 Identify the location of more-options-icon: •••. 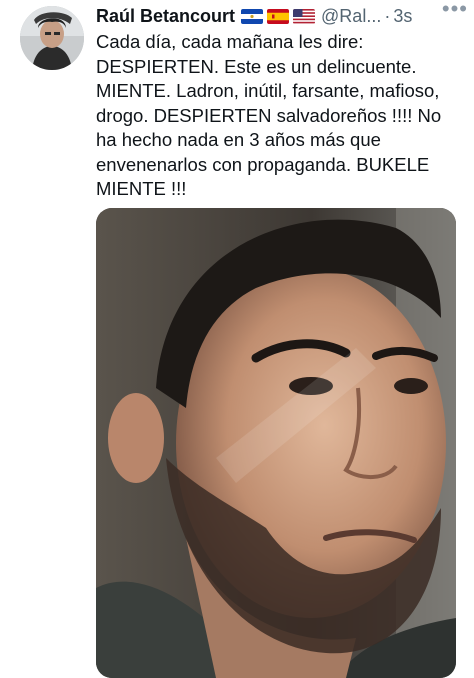
(455, 11).